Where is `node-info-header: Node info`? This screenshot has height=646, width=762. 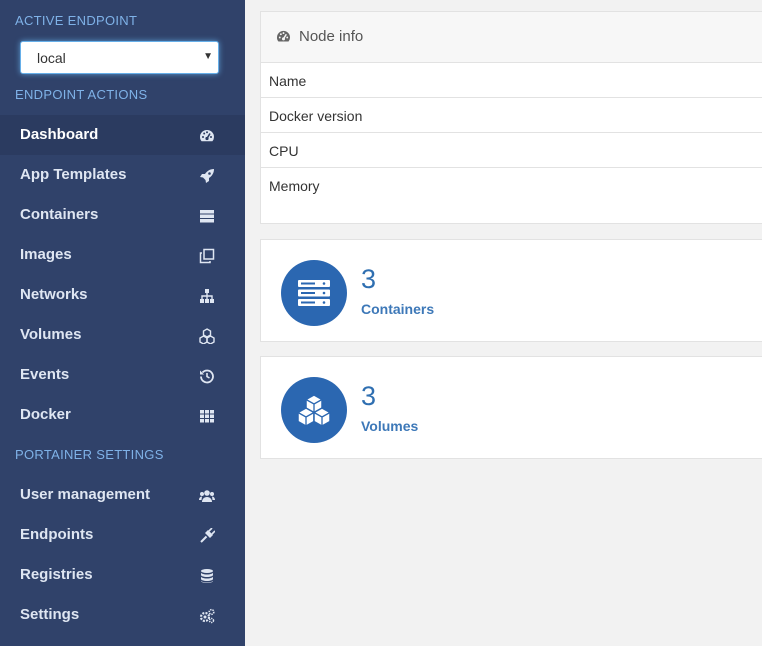 node-info-header: Node info is located at coordinates (511, 37).